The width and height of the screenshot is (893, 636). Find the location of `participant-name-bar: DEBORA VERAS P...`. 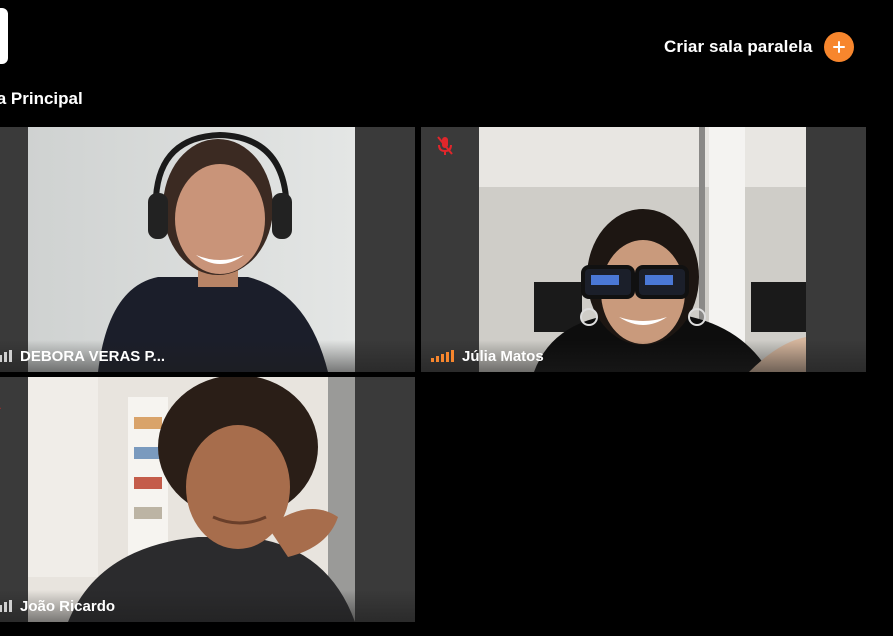

participant-name-bar: DEBORA VERAS P... is located at coordinates (207, 356).